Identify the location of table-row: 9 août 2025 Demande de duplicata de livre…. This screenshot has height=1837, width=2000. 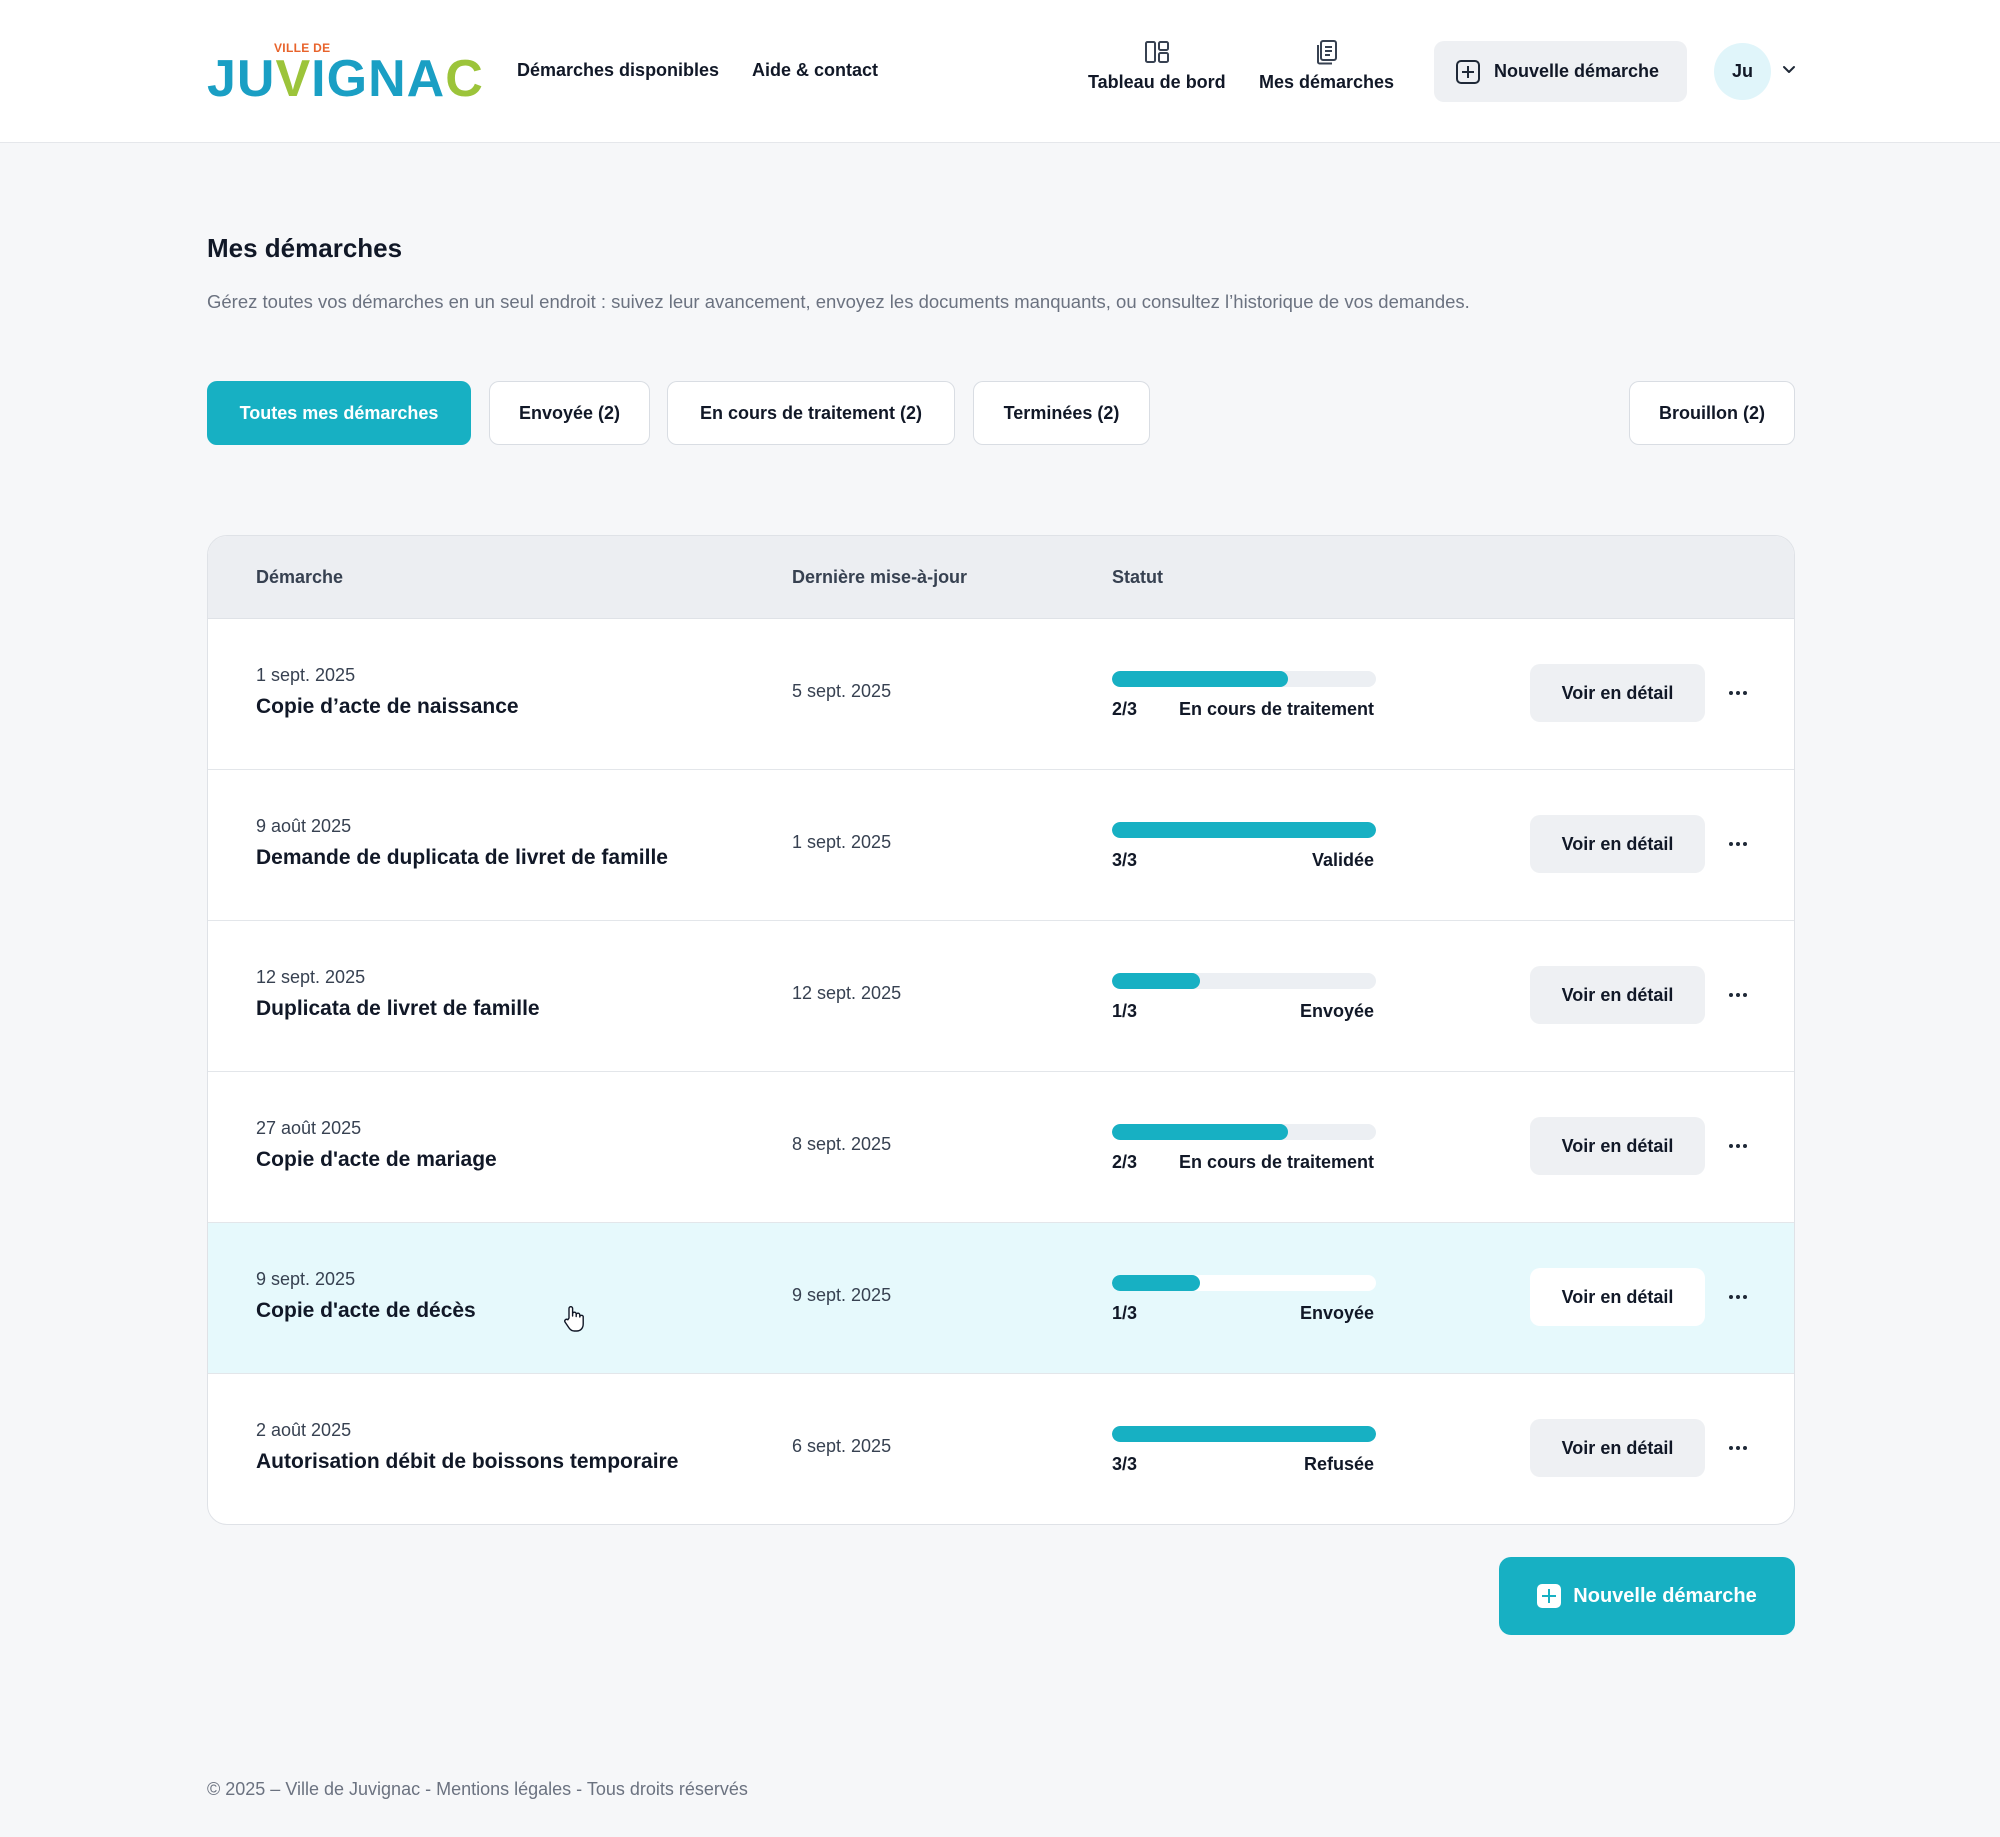
(1001, 845).